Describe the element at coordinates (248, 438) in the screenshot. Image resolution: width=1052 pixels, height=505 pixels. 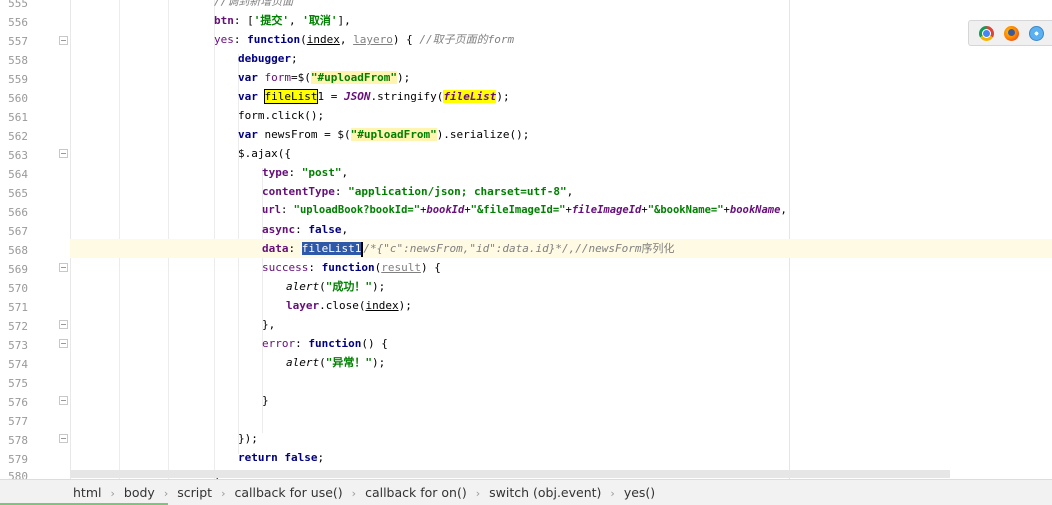
I see `code-line: });` at that location.